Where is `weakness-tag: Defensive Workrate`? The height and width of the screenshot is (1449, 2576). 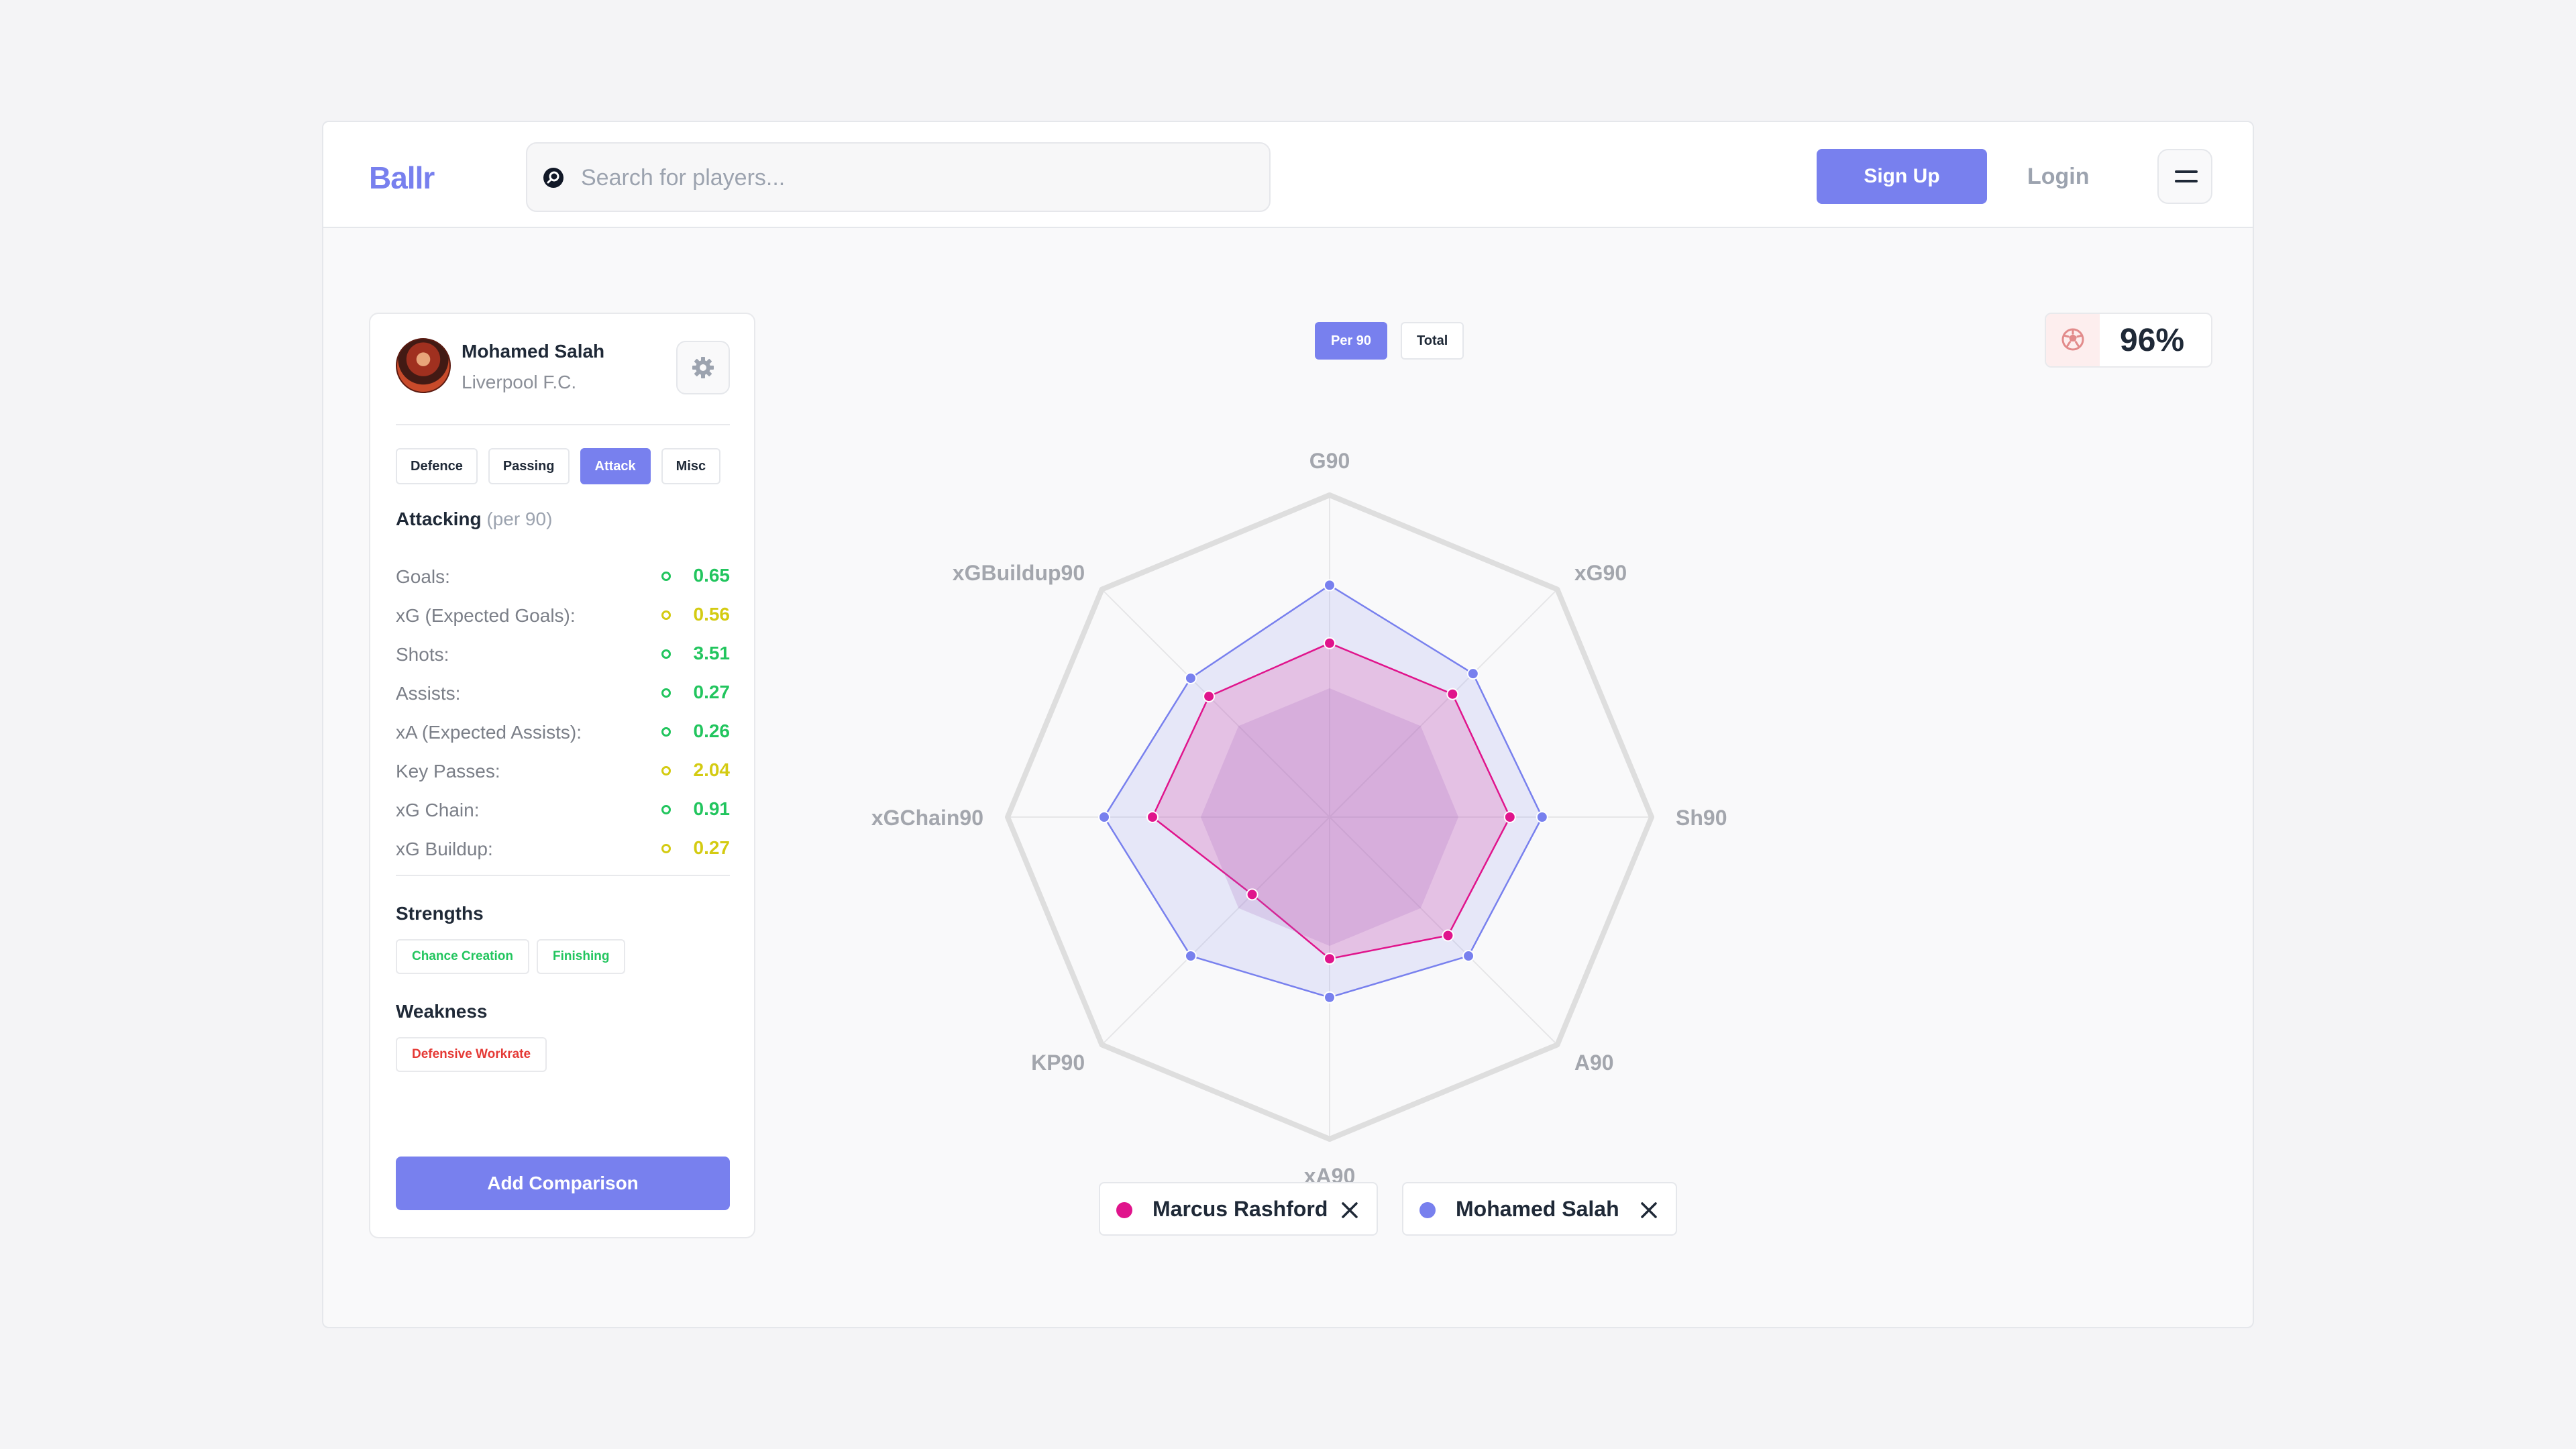 weakness-tag: Defensive Workrate is located at coordinates (471, 1054).